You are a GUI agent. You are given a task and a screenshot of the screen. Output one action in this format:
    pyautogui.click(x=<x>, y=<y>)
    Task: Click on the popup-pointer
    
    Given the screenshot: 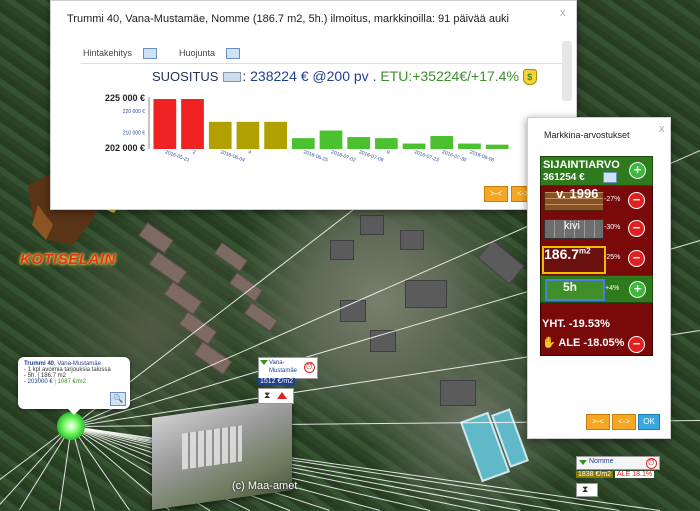 What is the action you would take?
    pyautogui.click(x=74, y=412)
    